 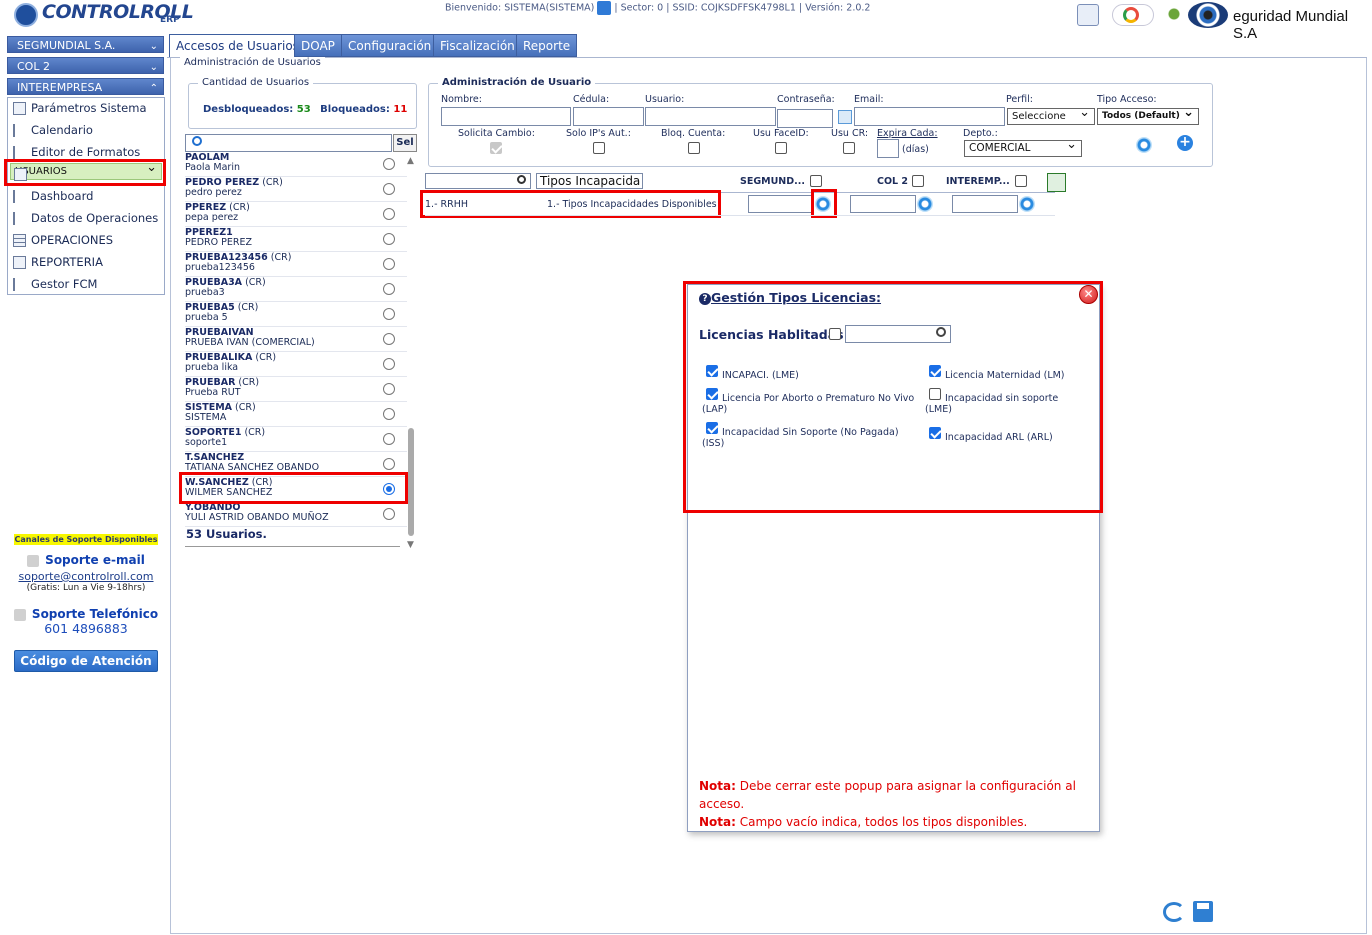 I want to click on eye-icon, so click(x=1208, y=15).